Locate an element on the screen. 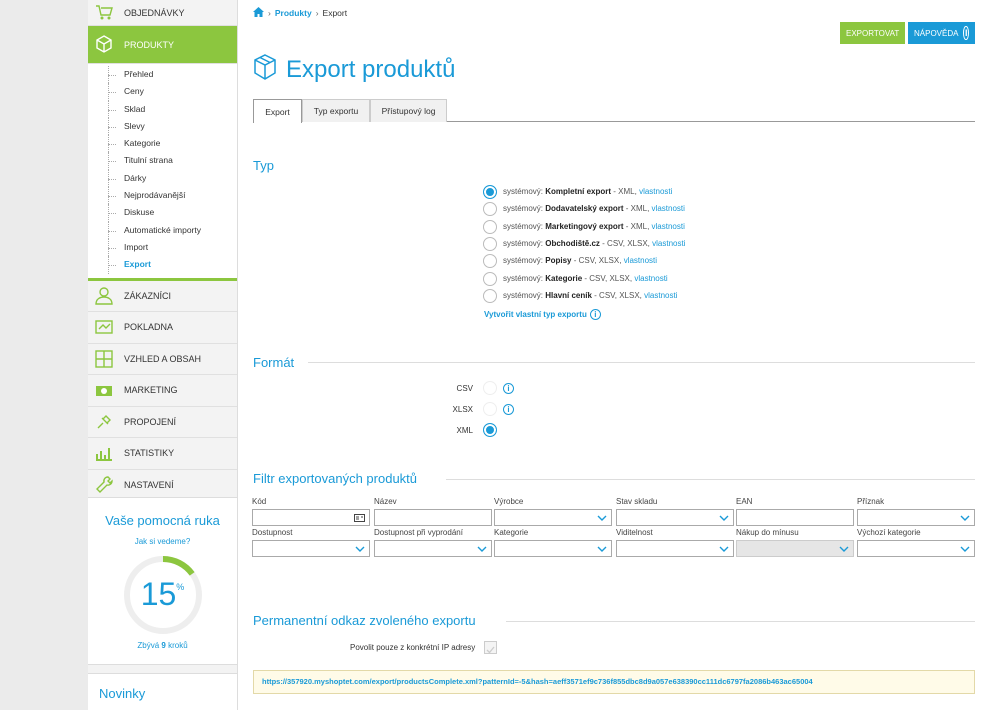 The width and height of the screenshot is (1000, 710). type-name: Kategorie is located at coordinates (564, 278).